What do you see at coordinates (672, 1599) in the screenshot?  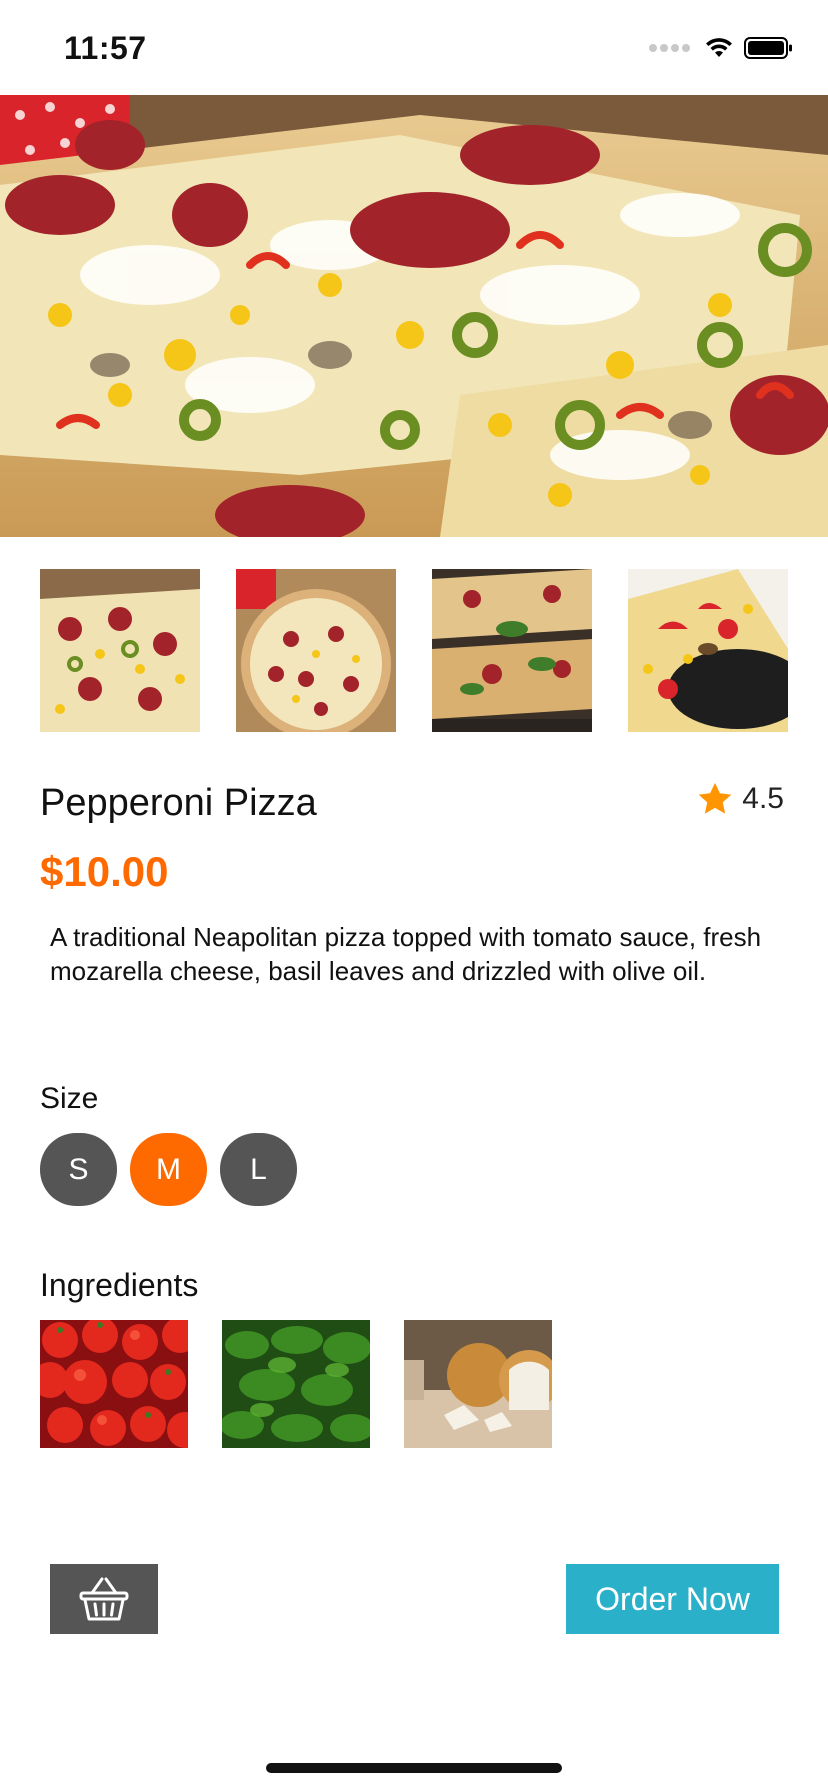 I see `order-now-button: Order Now` at bounding box center [672, 1599].